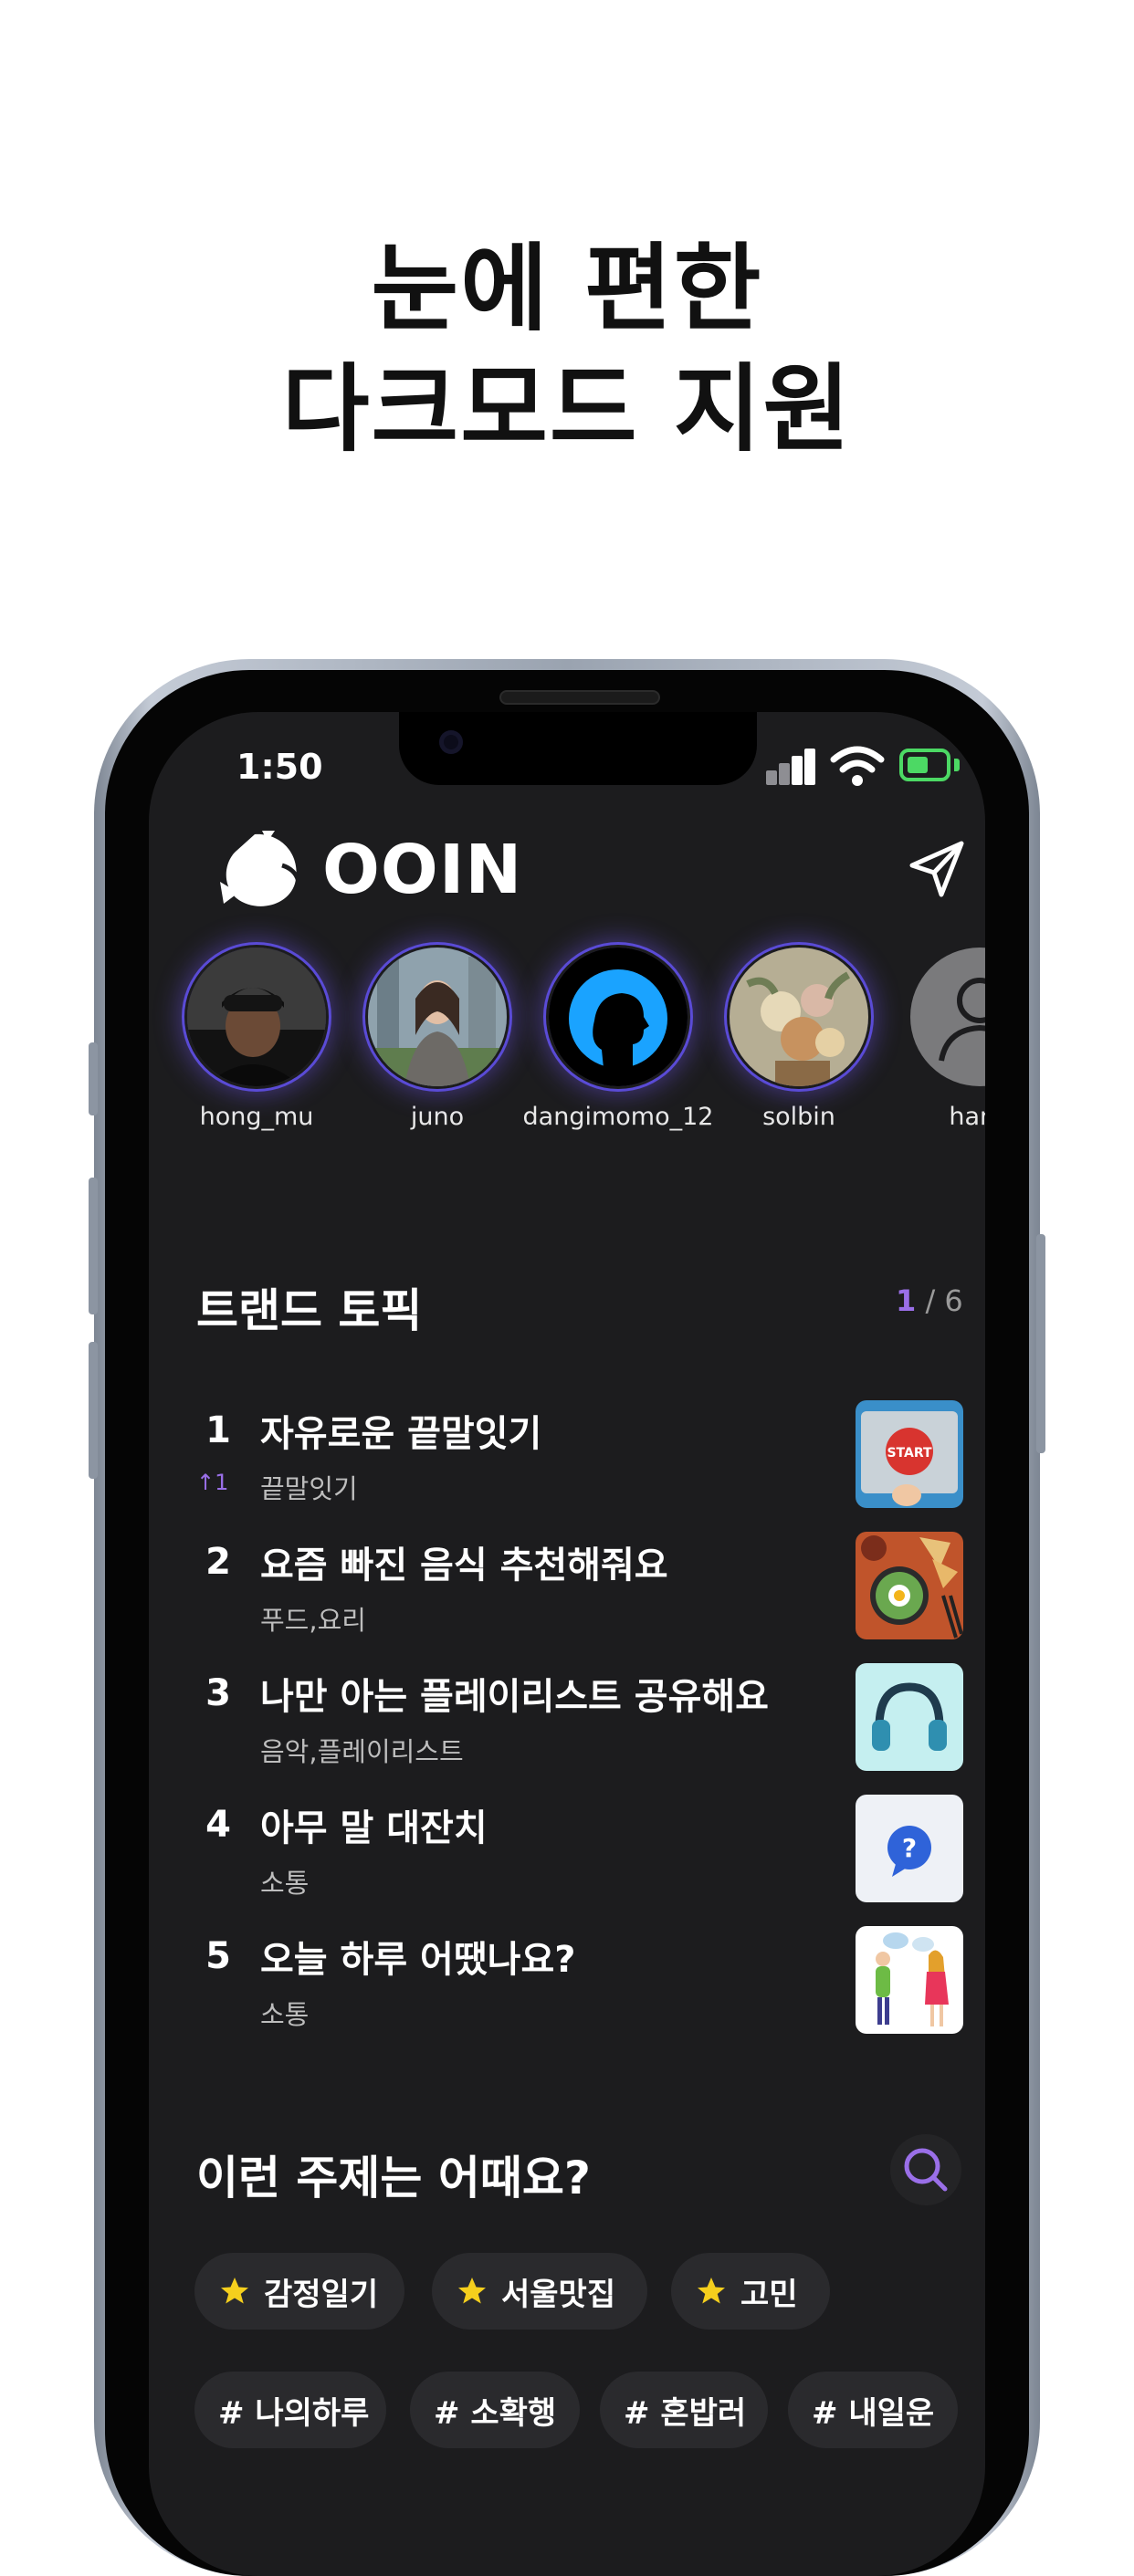 Image resolution: width=1134 pixels, height=2576 pixels. Describe the element at coordinates (93, 1246) in the screenshot. I see `volume-up-button` at that location.